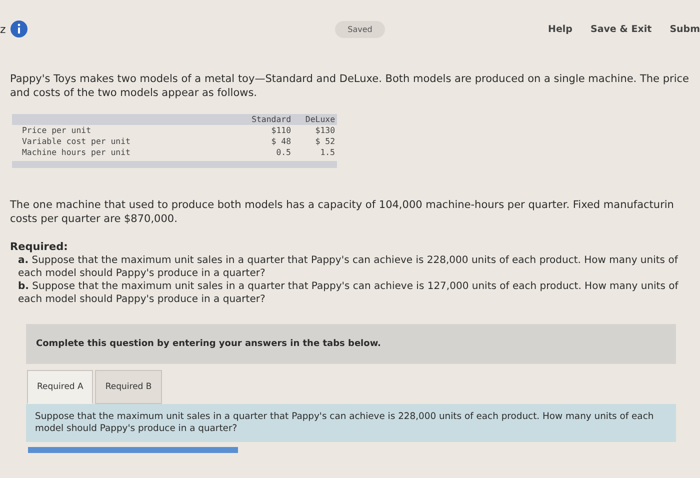 Image resolution: width=700 pixels, height=478 pixels. Describe the element at coordinates (283, 152) in the screenshot. I see `table-cell-text: 0.5` at that location.